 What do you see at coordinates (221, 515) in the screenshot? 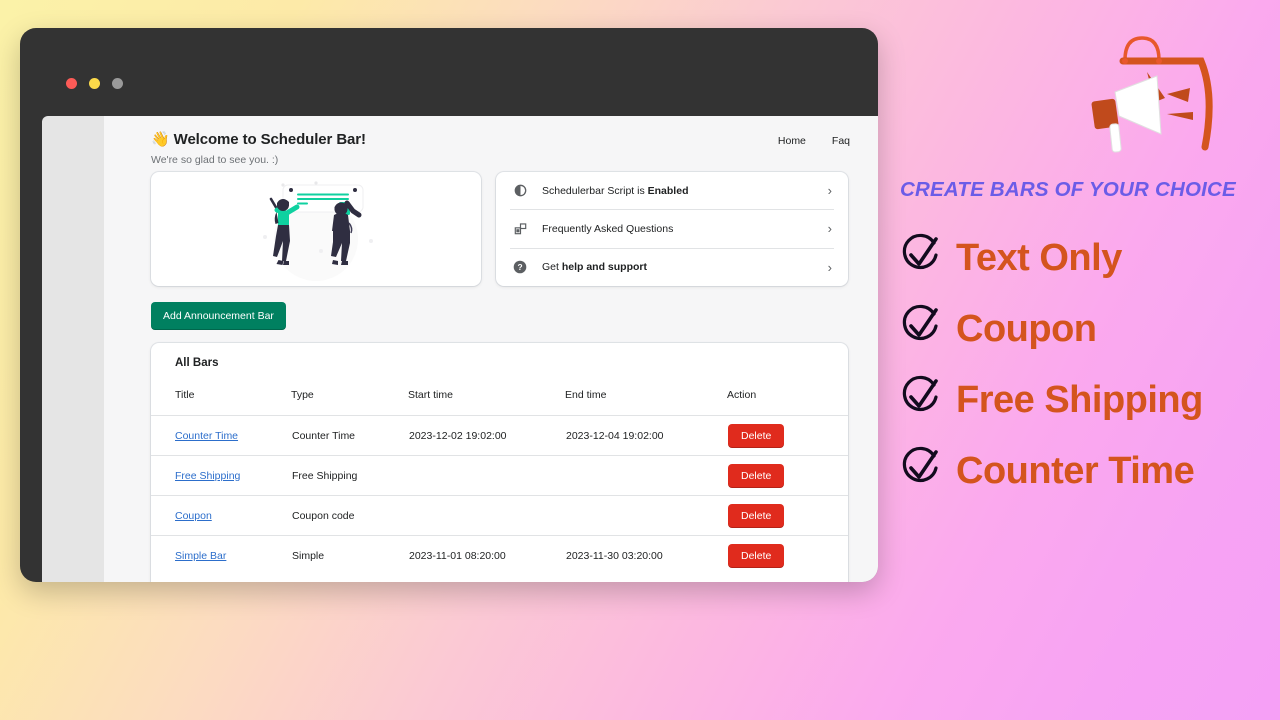
I see `cell-title: Coupon` at bounding box center [221, 515].